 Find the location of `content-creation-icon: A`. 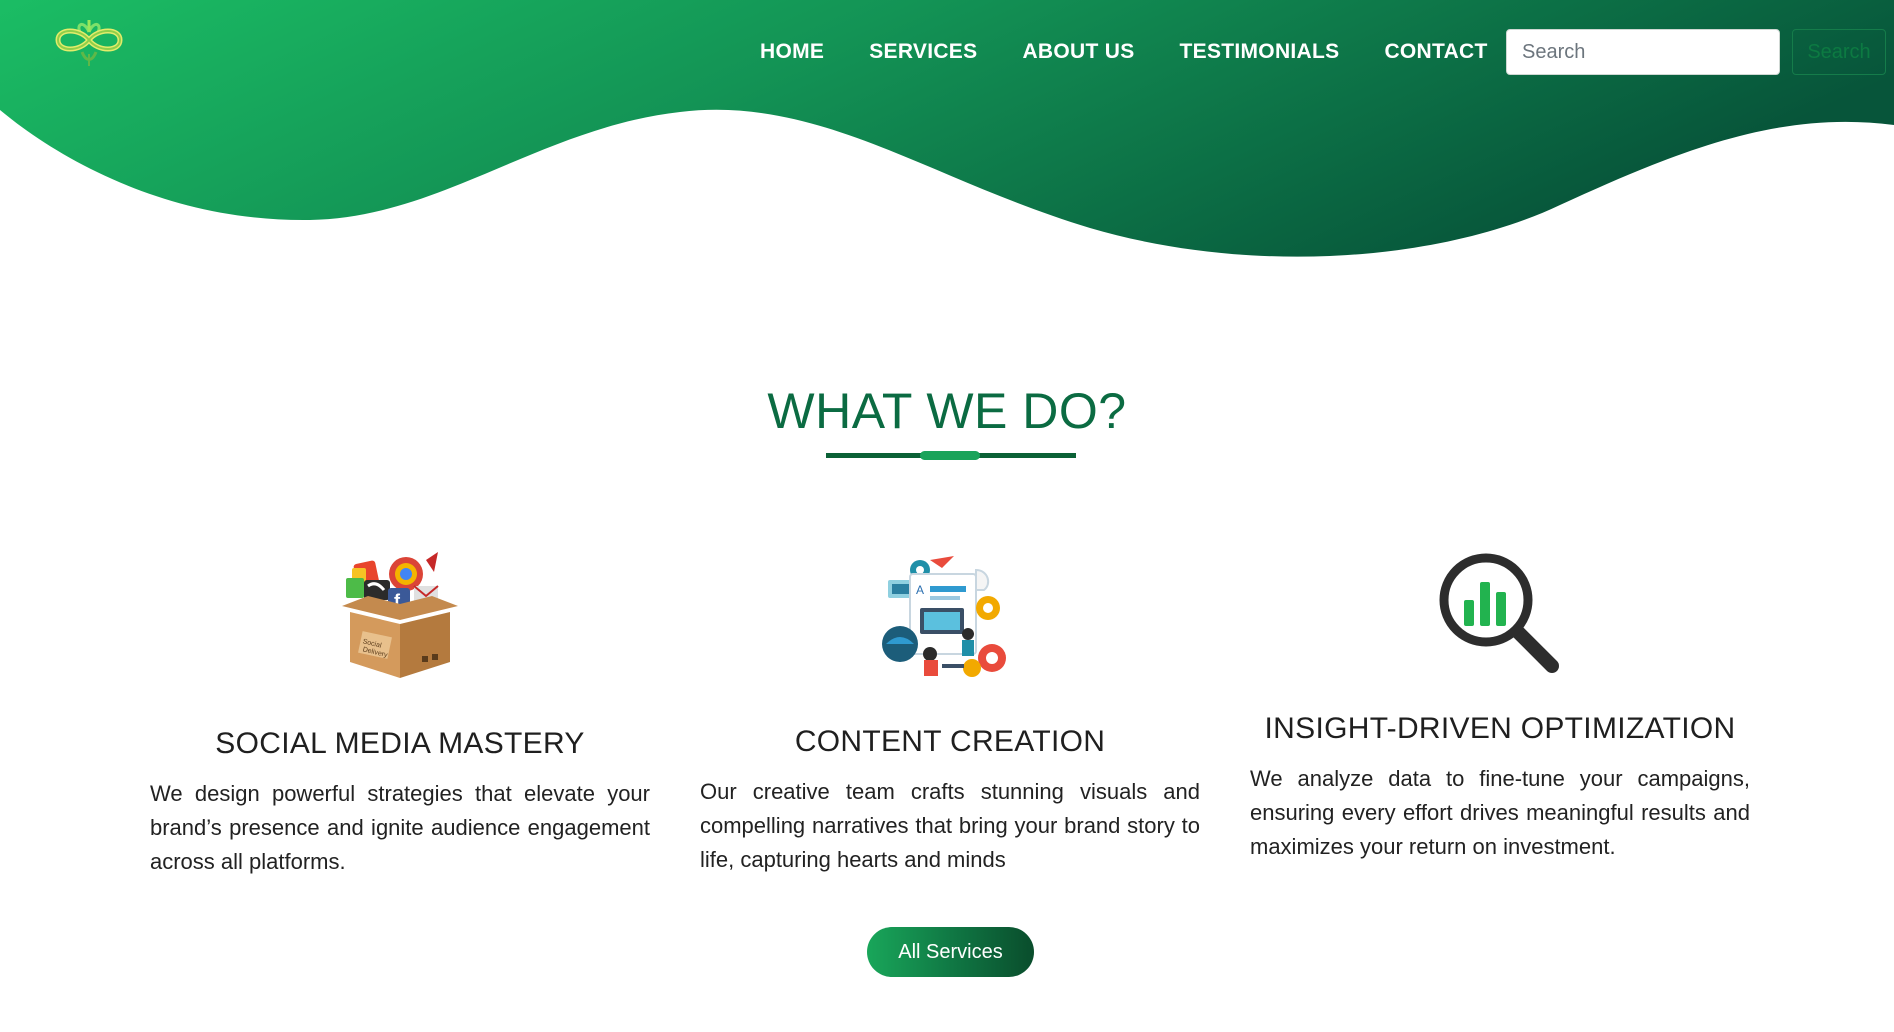

content-creation-icon: A is located at coordinates (944, 616).